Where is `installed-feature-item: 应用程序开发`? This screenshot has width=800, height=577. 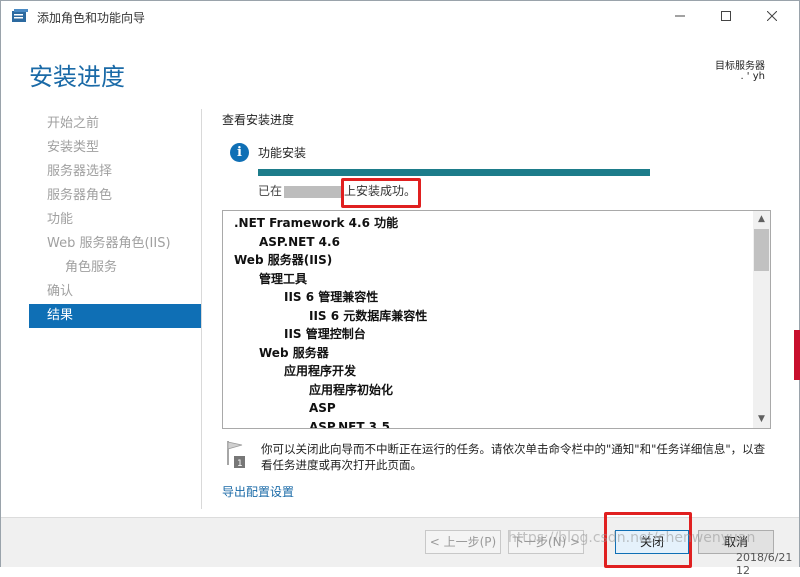
installed-feature-item: 应用程序开发 is located at coordinates (320, 371).